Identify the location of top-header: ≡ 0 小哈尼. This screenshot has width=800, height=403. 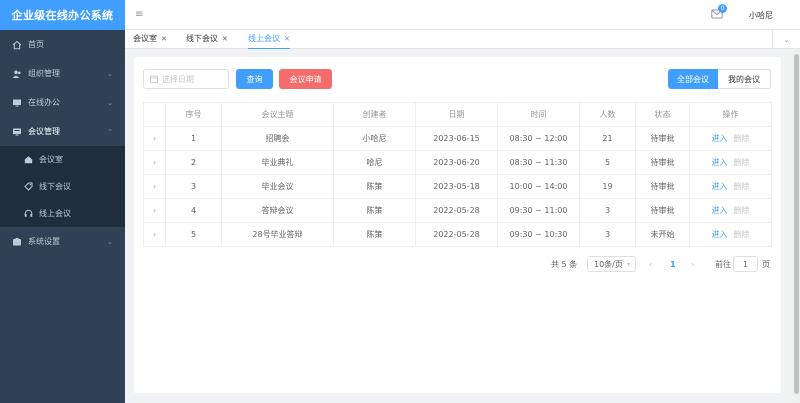
(462, 15).